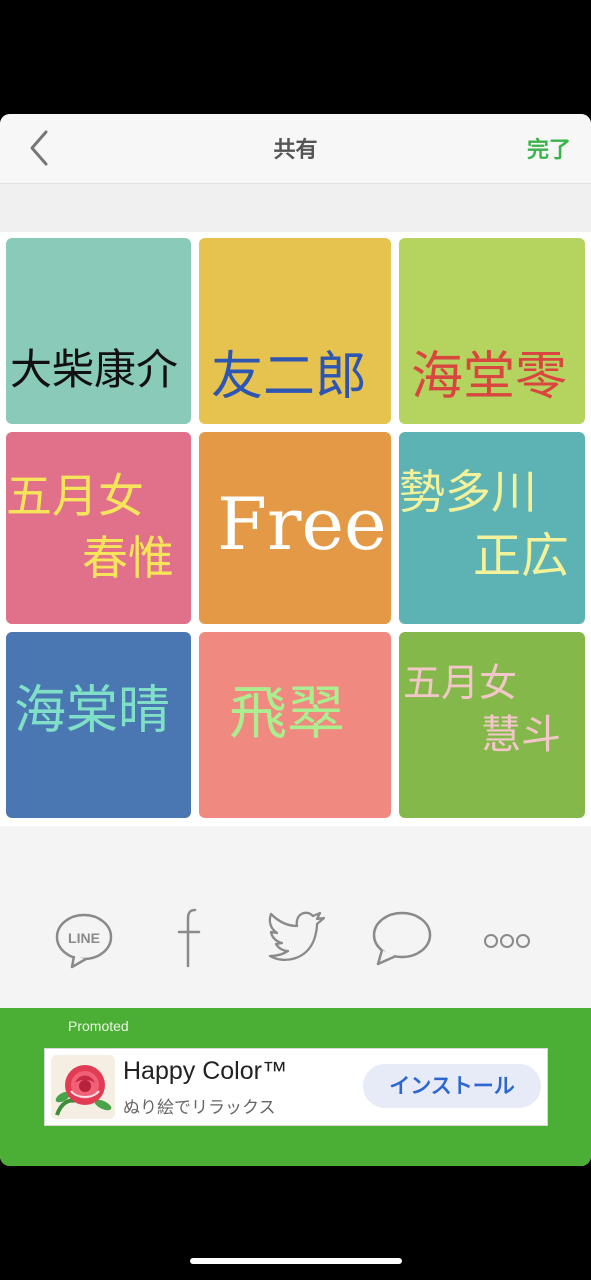 The height and width of the screenshot is (1280, 591). What do you see at coordinates (295, 331) in the screenshot?
I see `tile-2: 友二郎` at bounding box center [295, 331].